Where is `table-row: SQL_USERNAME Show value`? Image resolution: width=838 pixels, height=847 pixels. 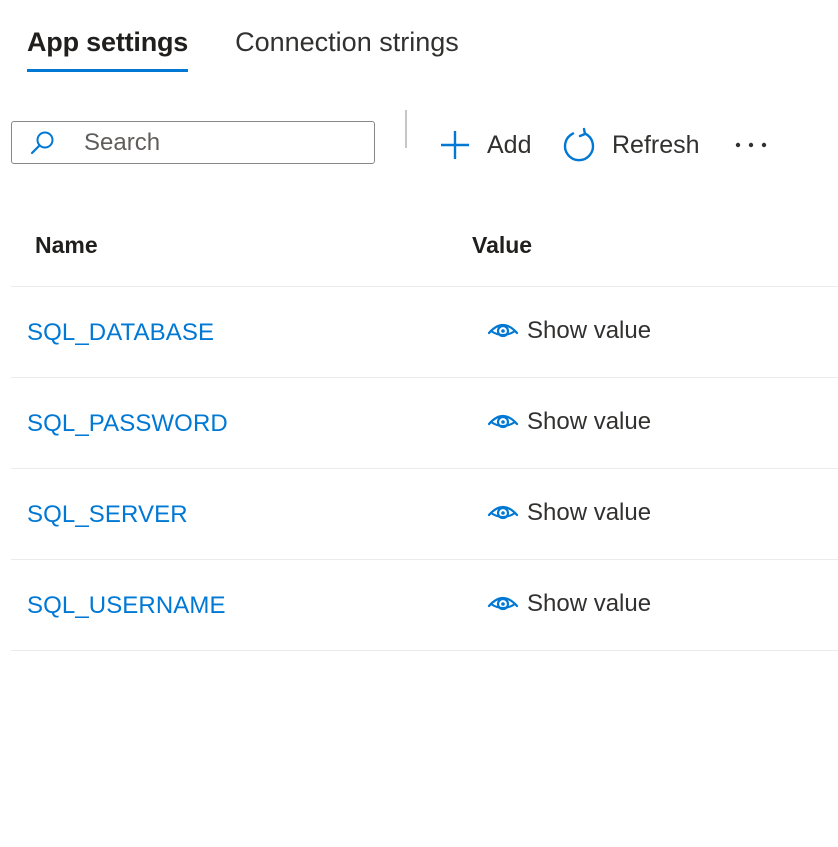 table-row: SQL_USERNAME Show value is located at coordinates (424, 605).